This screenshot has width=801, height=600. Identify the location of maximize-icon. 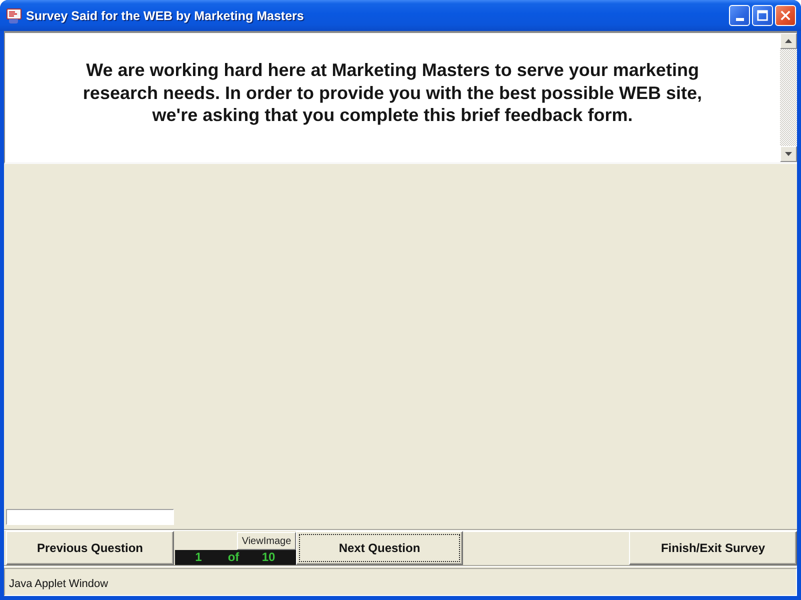
(762, 15).